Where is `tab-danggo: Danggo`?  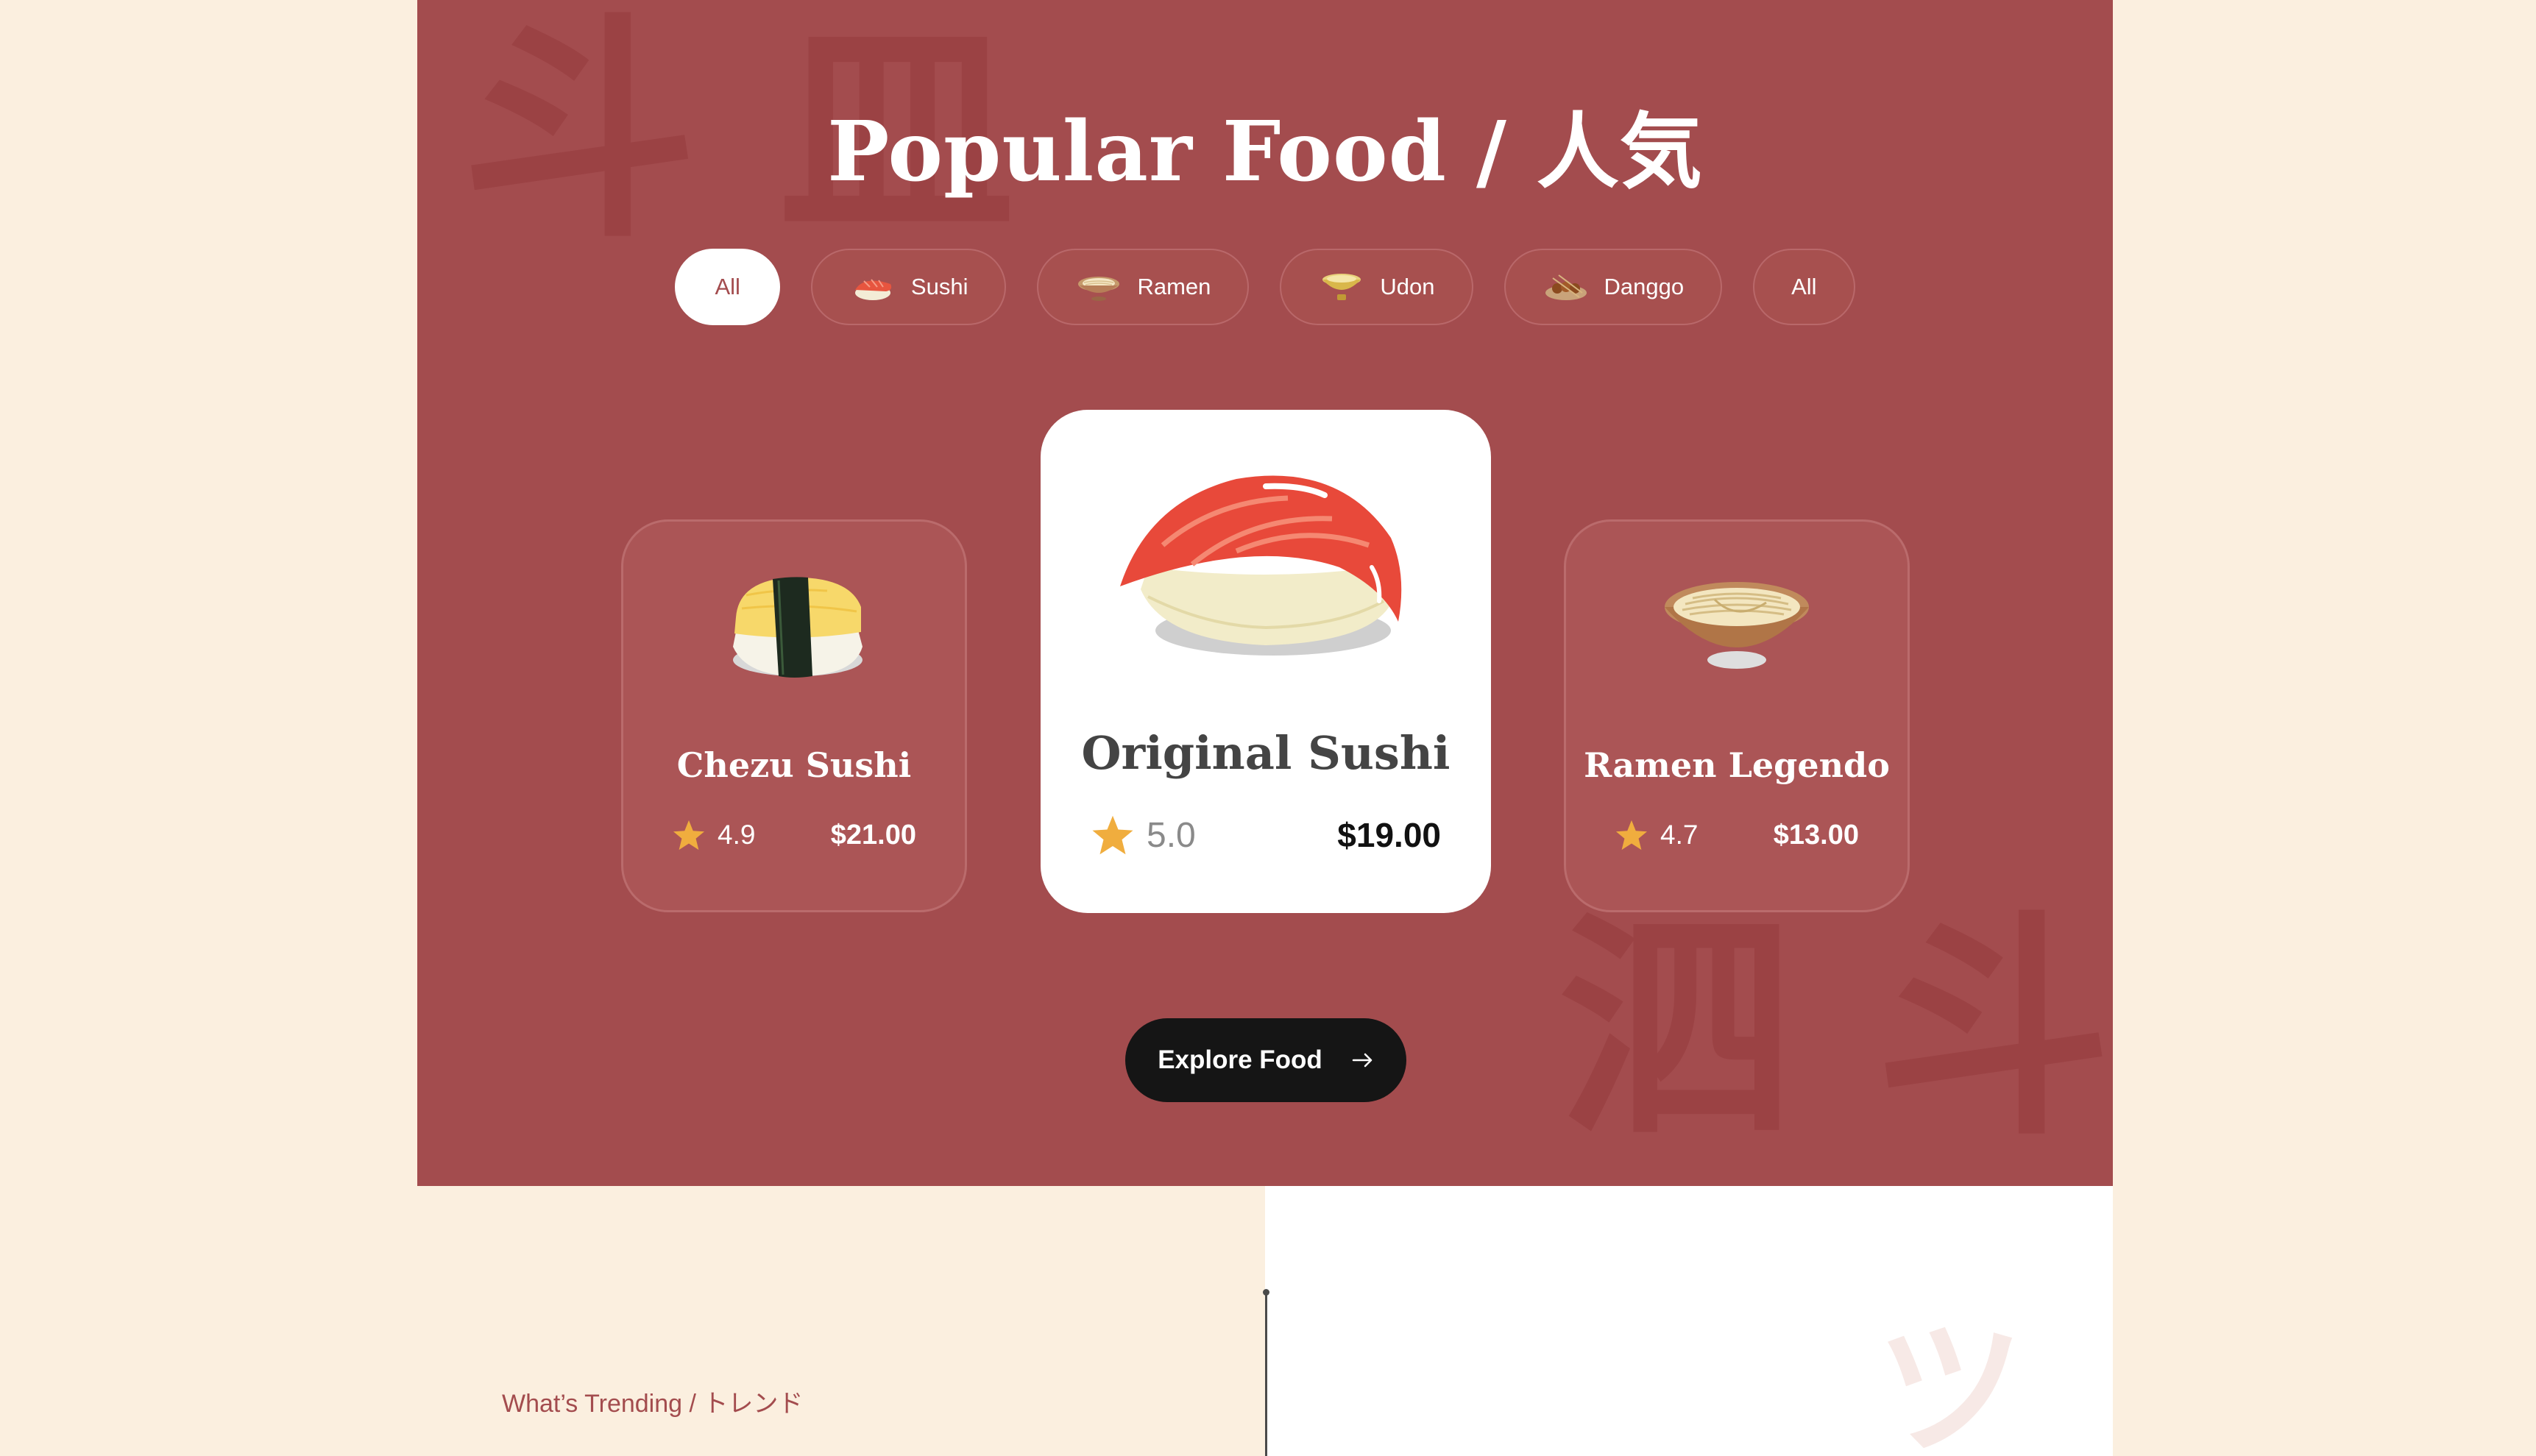 tab-danggo: Danggo is located at coordinates (1613, 287).